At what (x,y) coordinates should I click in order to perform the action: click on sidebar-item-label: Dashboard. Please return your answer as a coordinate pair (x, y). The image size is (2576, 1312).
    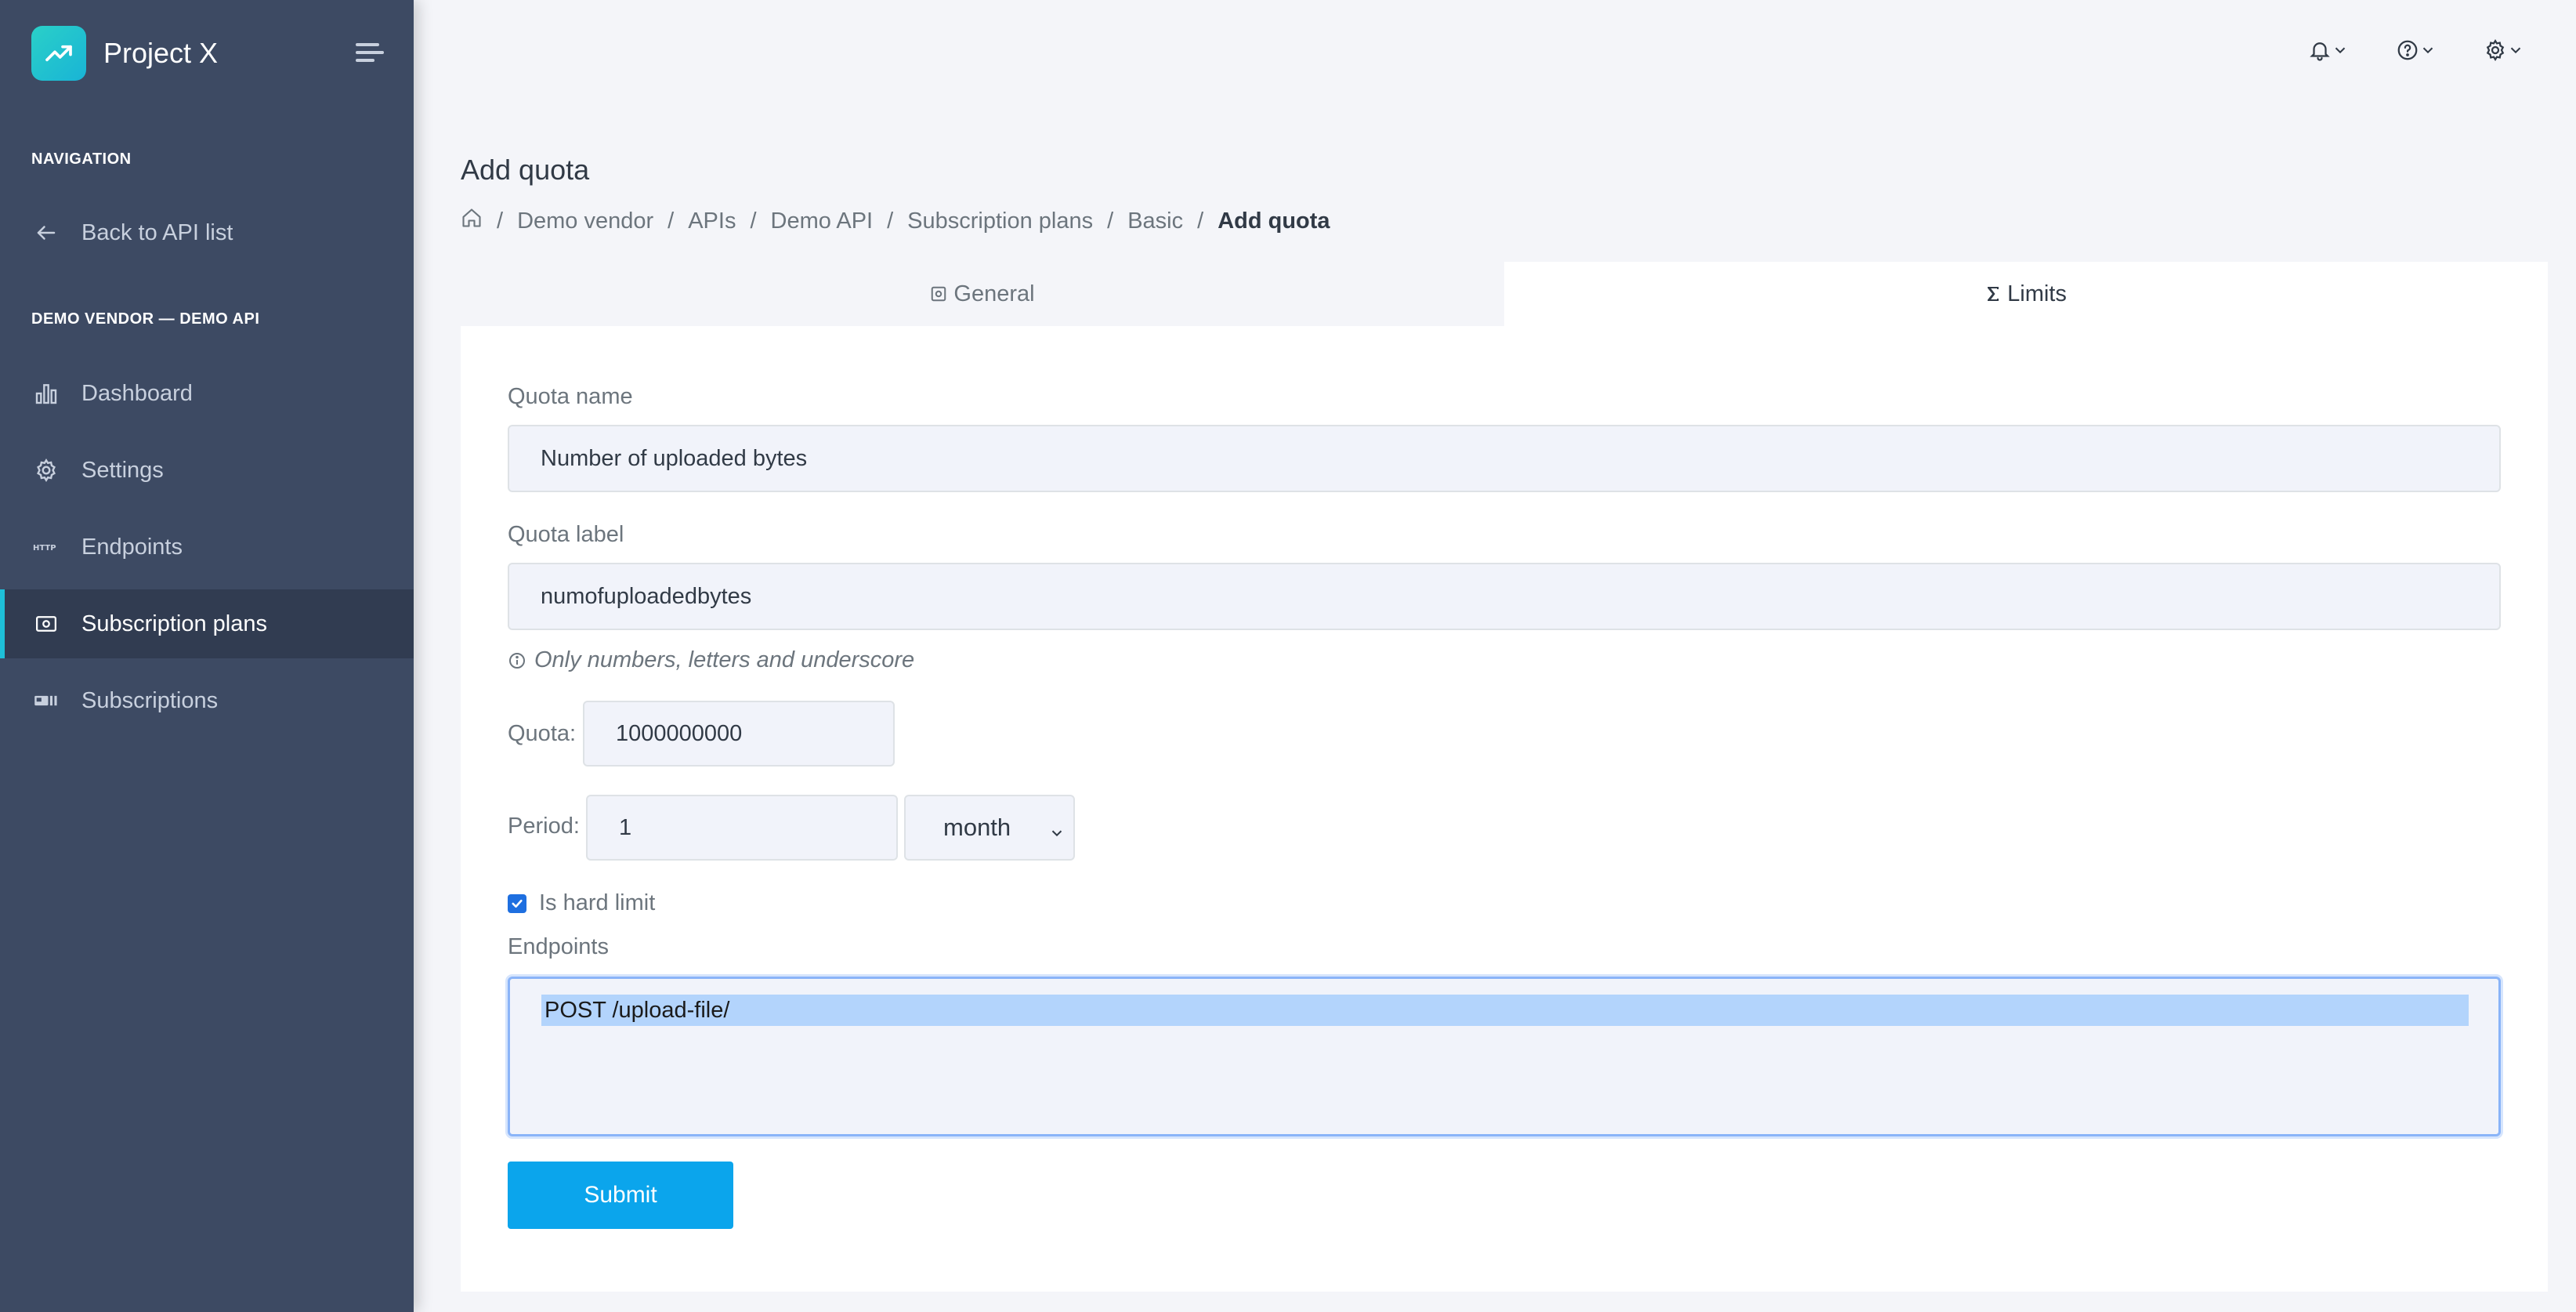
    Looking at the image, I should click on (137, 393).